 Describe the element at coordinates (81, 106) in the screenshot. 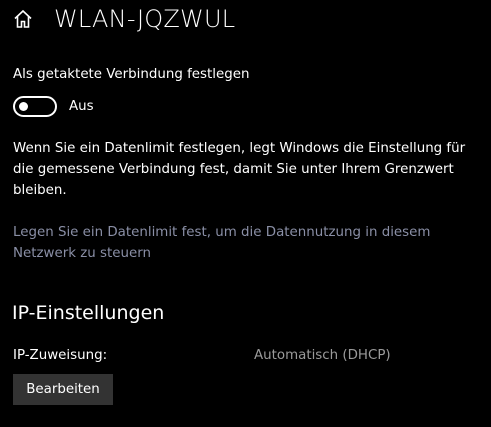

I see `toggle-state-label: Aus` at that location.